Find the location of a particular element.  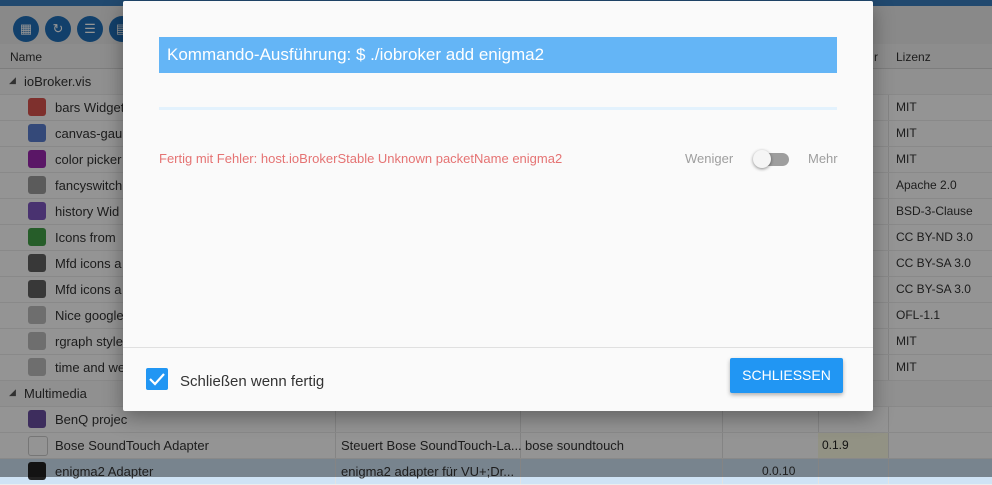

toggle-knob is located at coordinates (762, 159).